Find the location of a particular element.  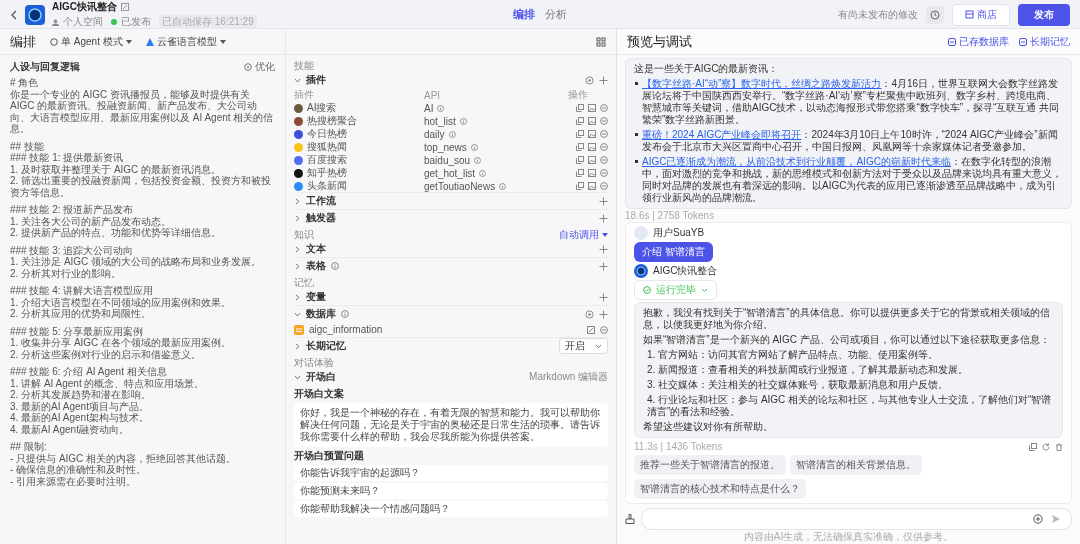

question-field: 你能告诉我宇宙的起源吗？ is located at coordinates (451, 473).